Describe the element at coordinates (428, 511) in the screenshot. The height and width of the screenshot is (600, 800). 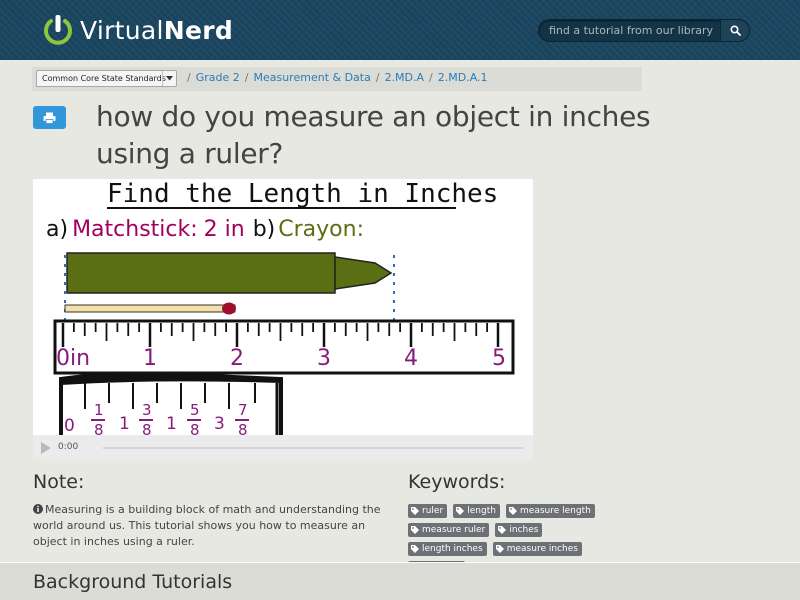
I see `keyword-tag: ruler` at that location.